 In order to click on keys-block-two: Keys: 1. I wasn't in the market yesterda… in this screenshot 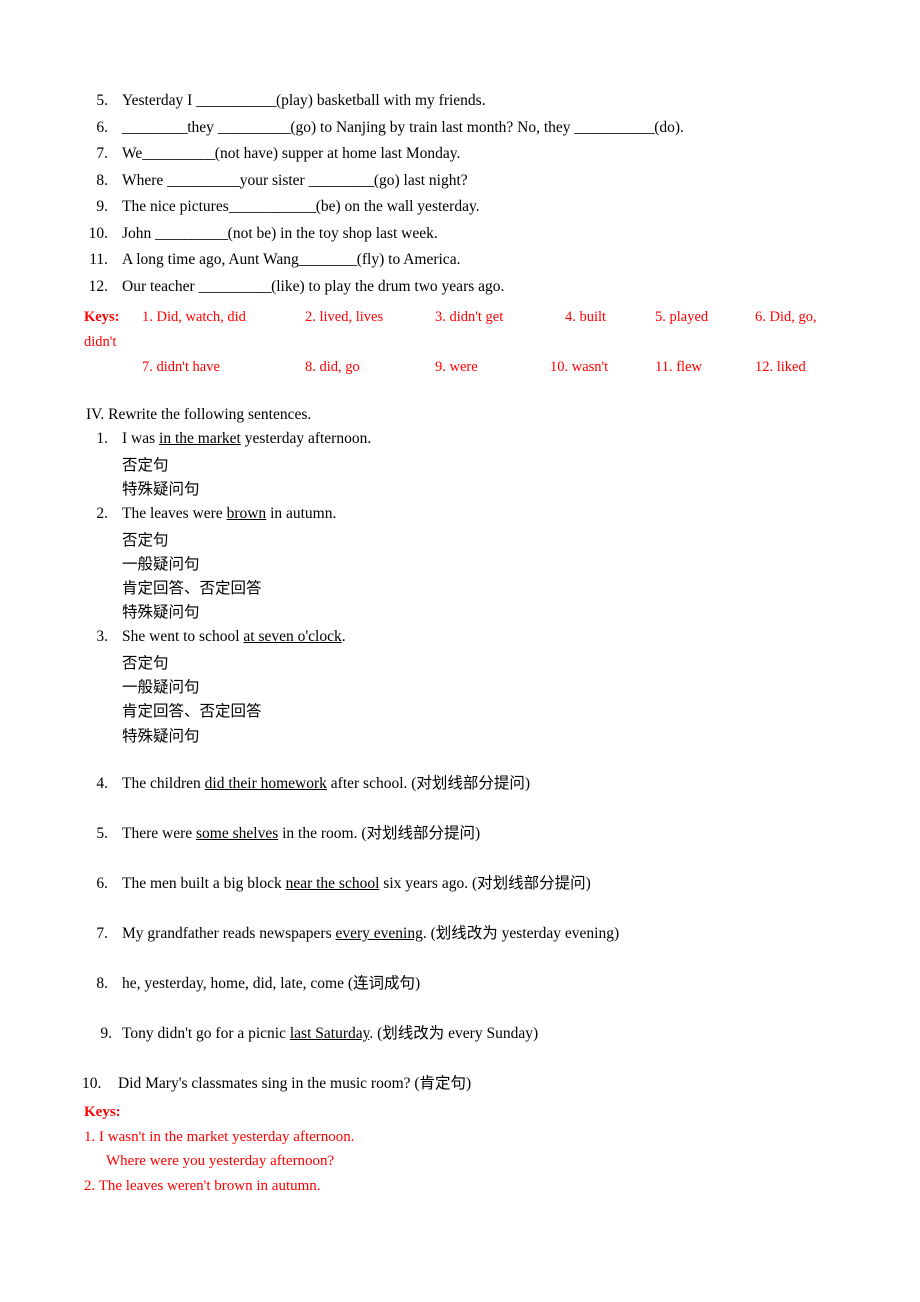, I will do `click(464, 1149)`.